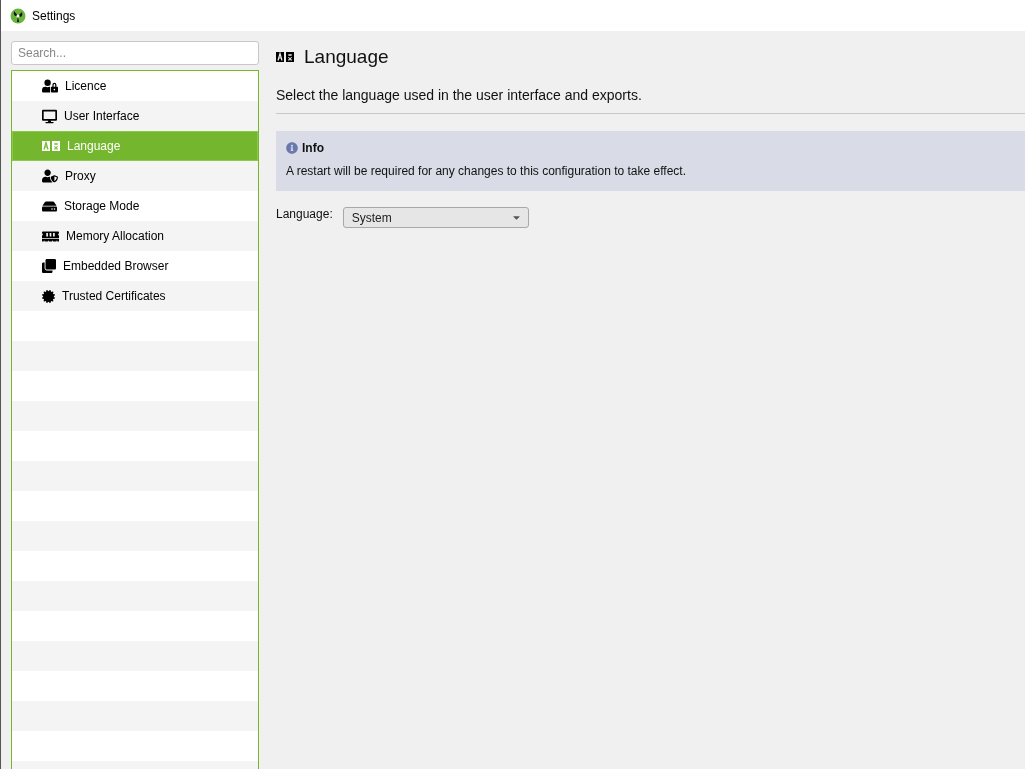 This screenshot has width=1025, height=769. I want to click on sidebar-item: Proxy, so click(135, 176).